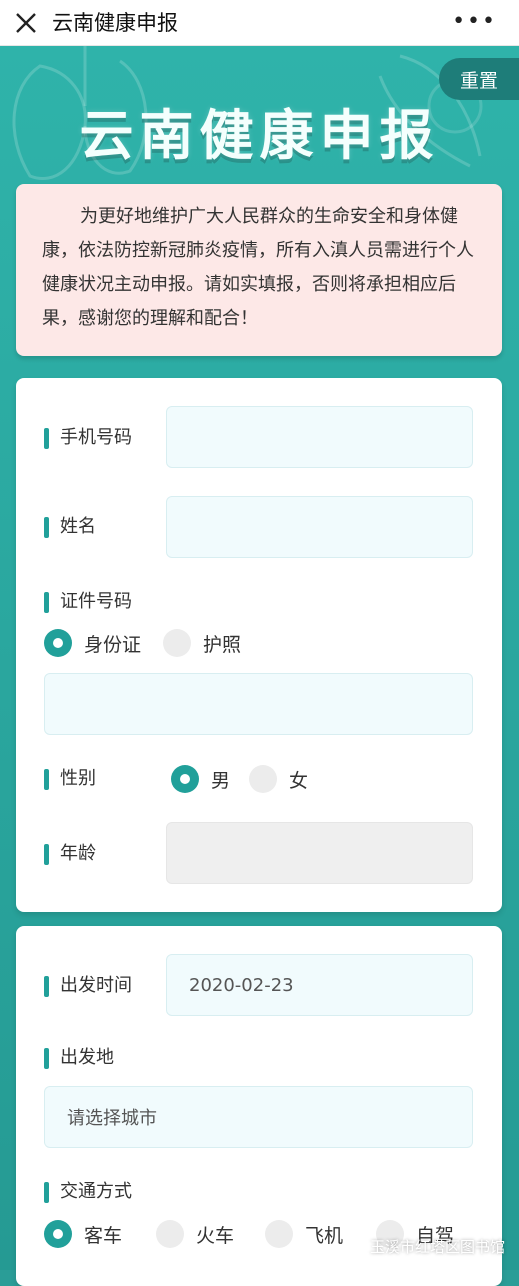 The image size is (519, 1286). Describe the element at coordinates (319, 853) in the screenshot. I see `age-input` at that location.